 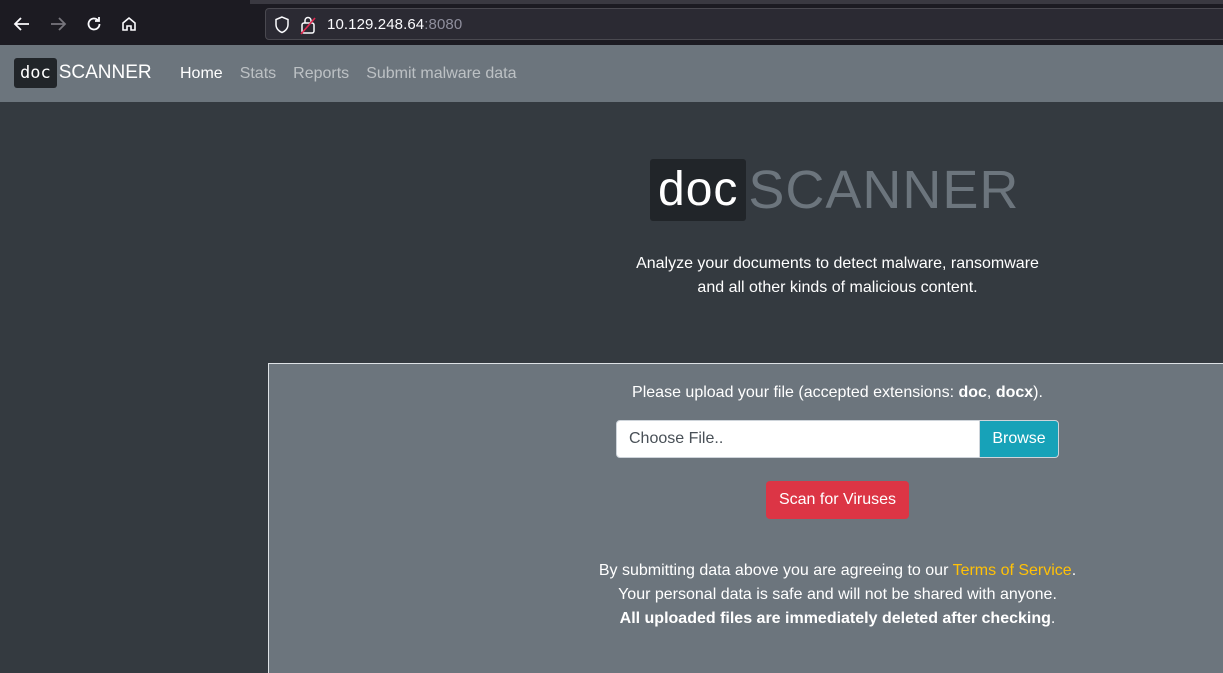 What do you see at coordinates (22, 24) in the screenshot?
I see `back-icon` at bounding box center [22, 24].